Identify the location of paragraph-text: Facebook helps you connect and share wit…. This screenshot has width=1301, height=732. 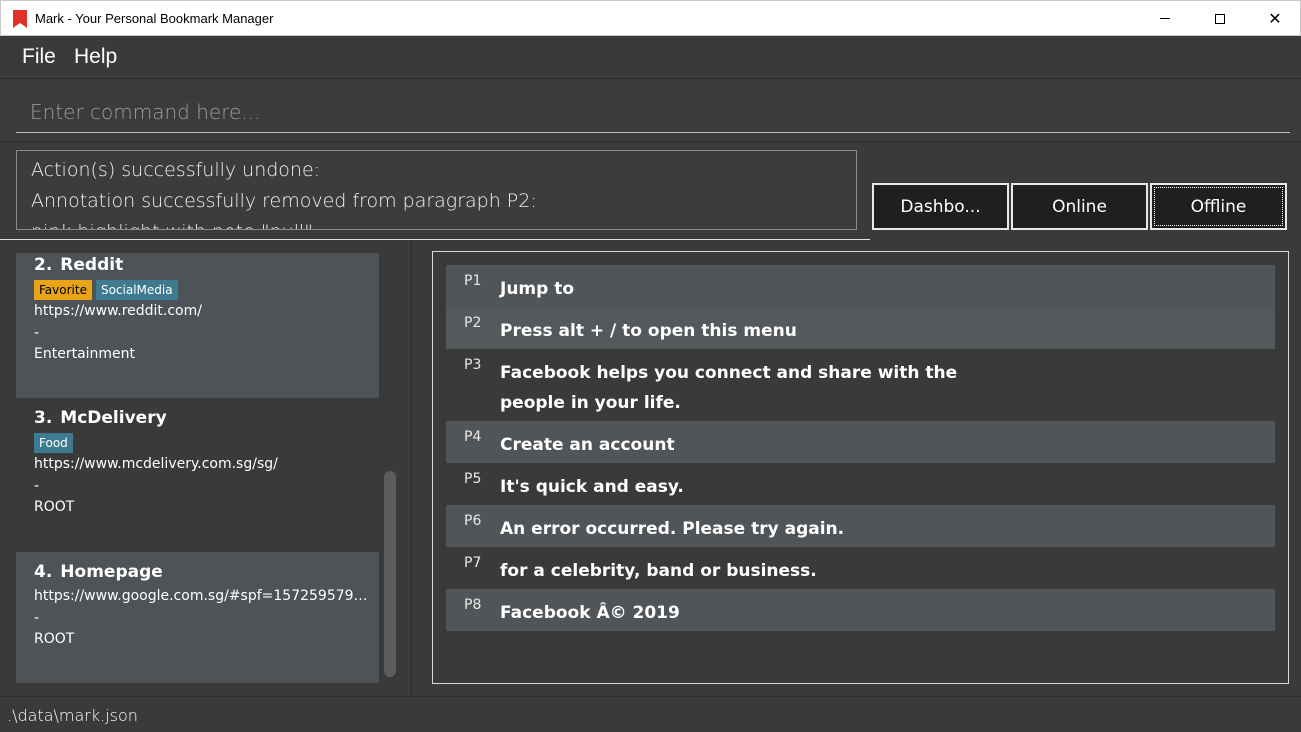
(729, 388).